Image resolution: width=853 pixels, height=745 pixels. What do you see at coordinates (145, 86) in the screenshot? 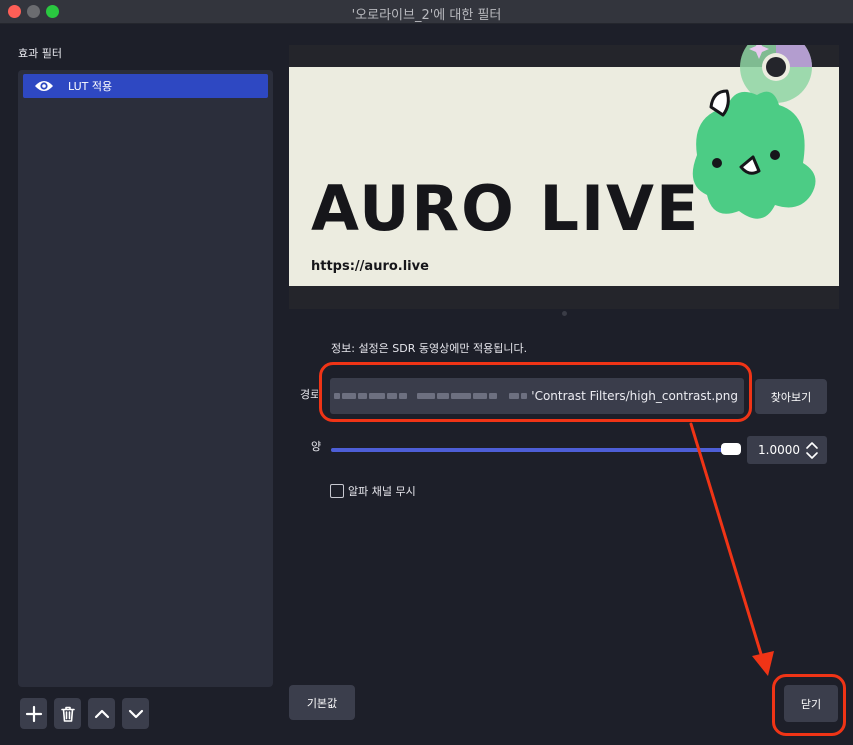
I see `filter-item-lut: LUT 적용` at bounding box center [145, 86].